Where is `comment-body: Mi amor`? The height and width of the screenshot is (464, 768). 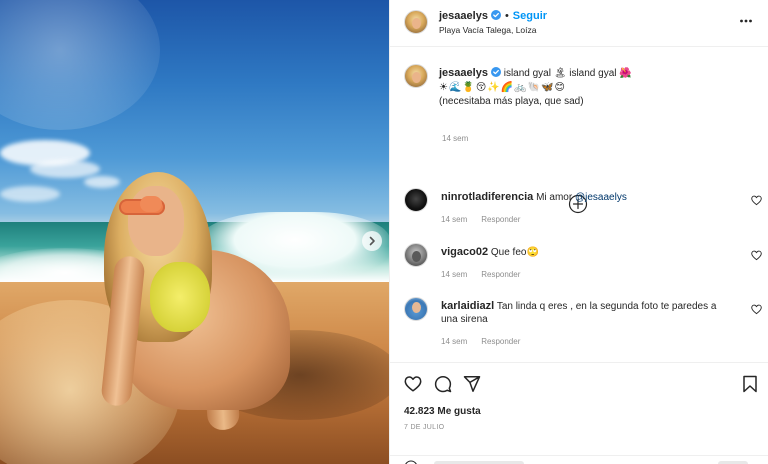 comment-body: Mi amor is located at coordinates (554, 197).